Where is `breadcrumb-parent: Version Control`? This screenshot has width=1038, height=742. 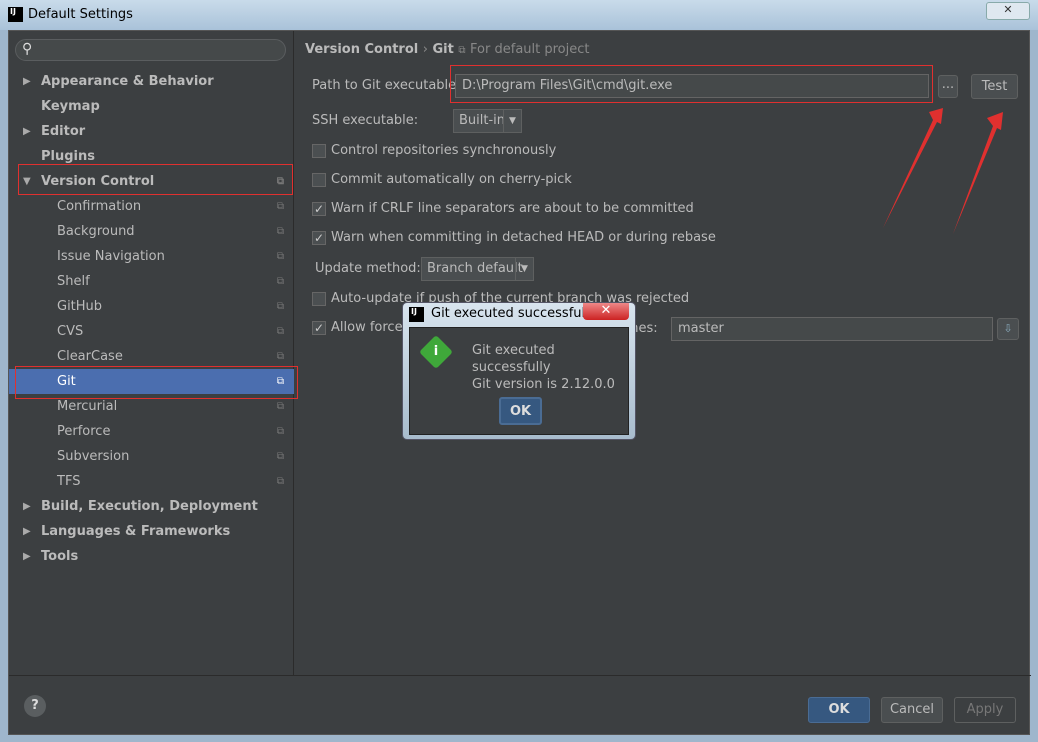 breadcrumb-parent: Version Control is located at coordinates (362, 49).